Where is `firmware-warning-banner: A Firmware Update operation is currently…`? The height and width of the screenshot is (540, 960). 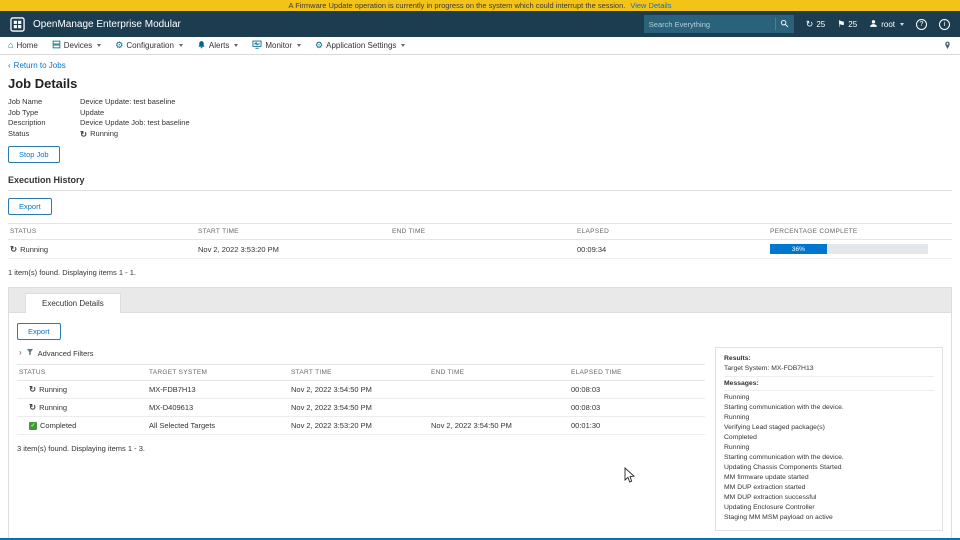 firmware-warning-banner: A Firmware Update operation is currently… is located at coordinates (480, 5).